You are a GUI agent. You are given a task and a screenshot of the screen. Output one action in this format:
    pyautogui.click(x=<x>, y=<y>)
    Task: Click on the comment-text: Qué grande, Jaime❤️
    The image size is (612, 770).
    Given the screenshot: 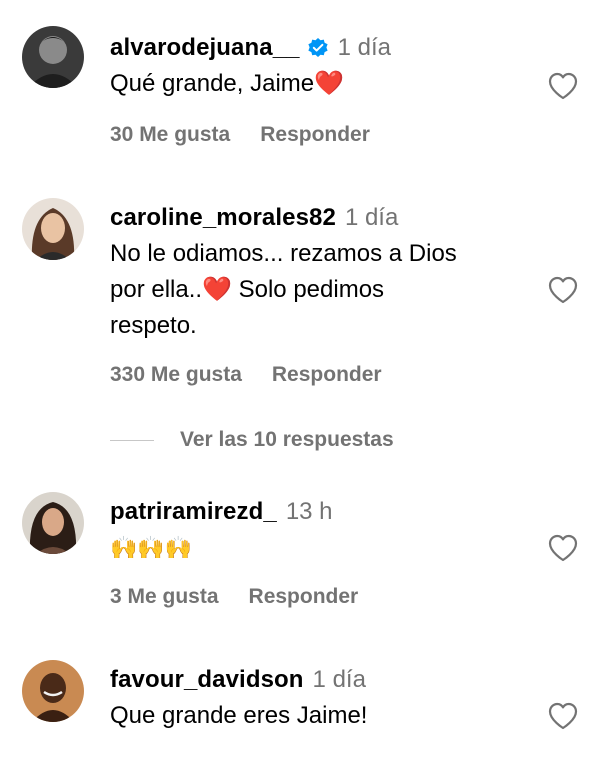 What is the action you would take?
    pyautogui.click(x=326, y=84)
    